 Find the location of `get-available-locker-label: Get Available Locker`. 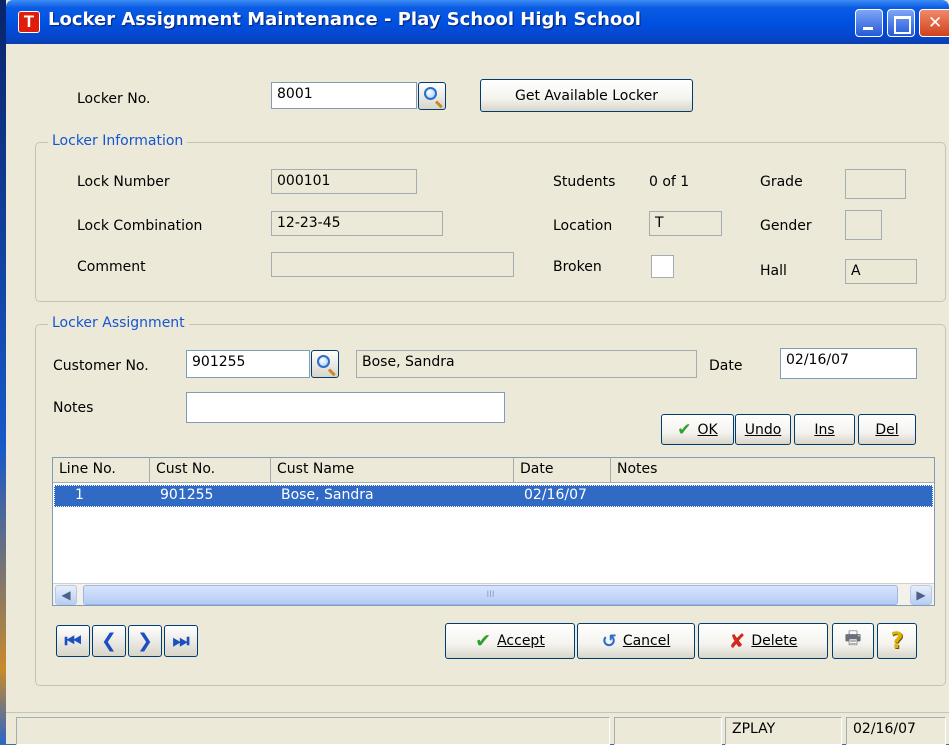

get-available-locker-label: Get Available Locker is located at coordinates (586, 95).